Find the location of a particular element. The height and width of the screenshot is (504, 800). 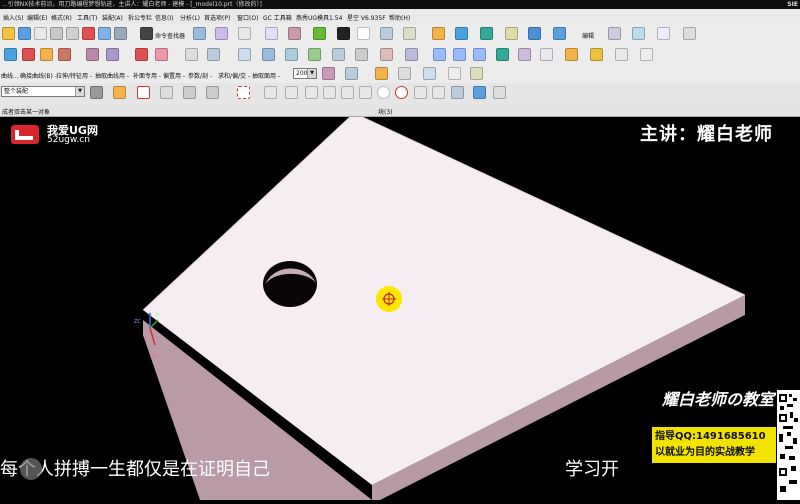

menu-info: 信息(I) is located at coordinates (164, 17).